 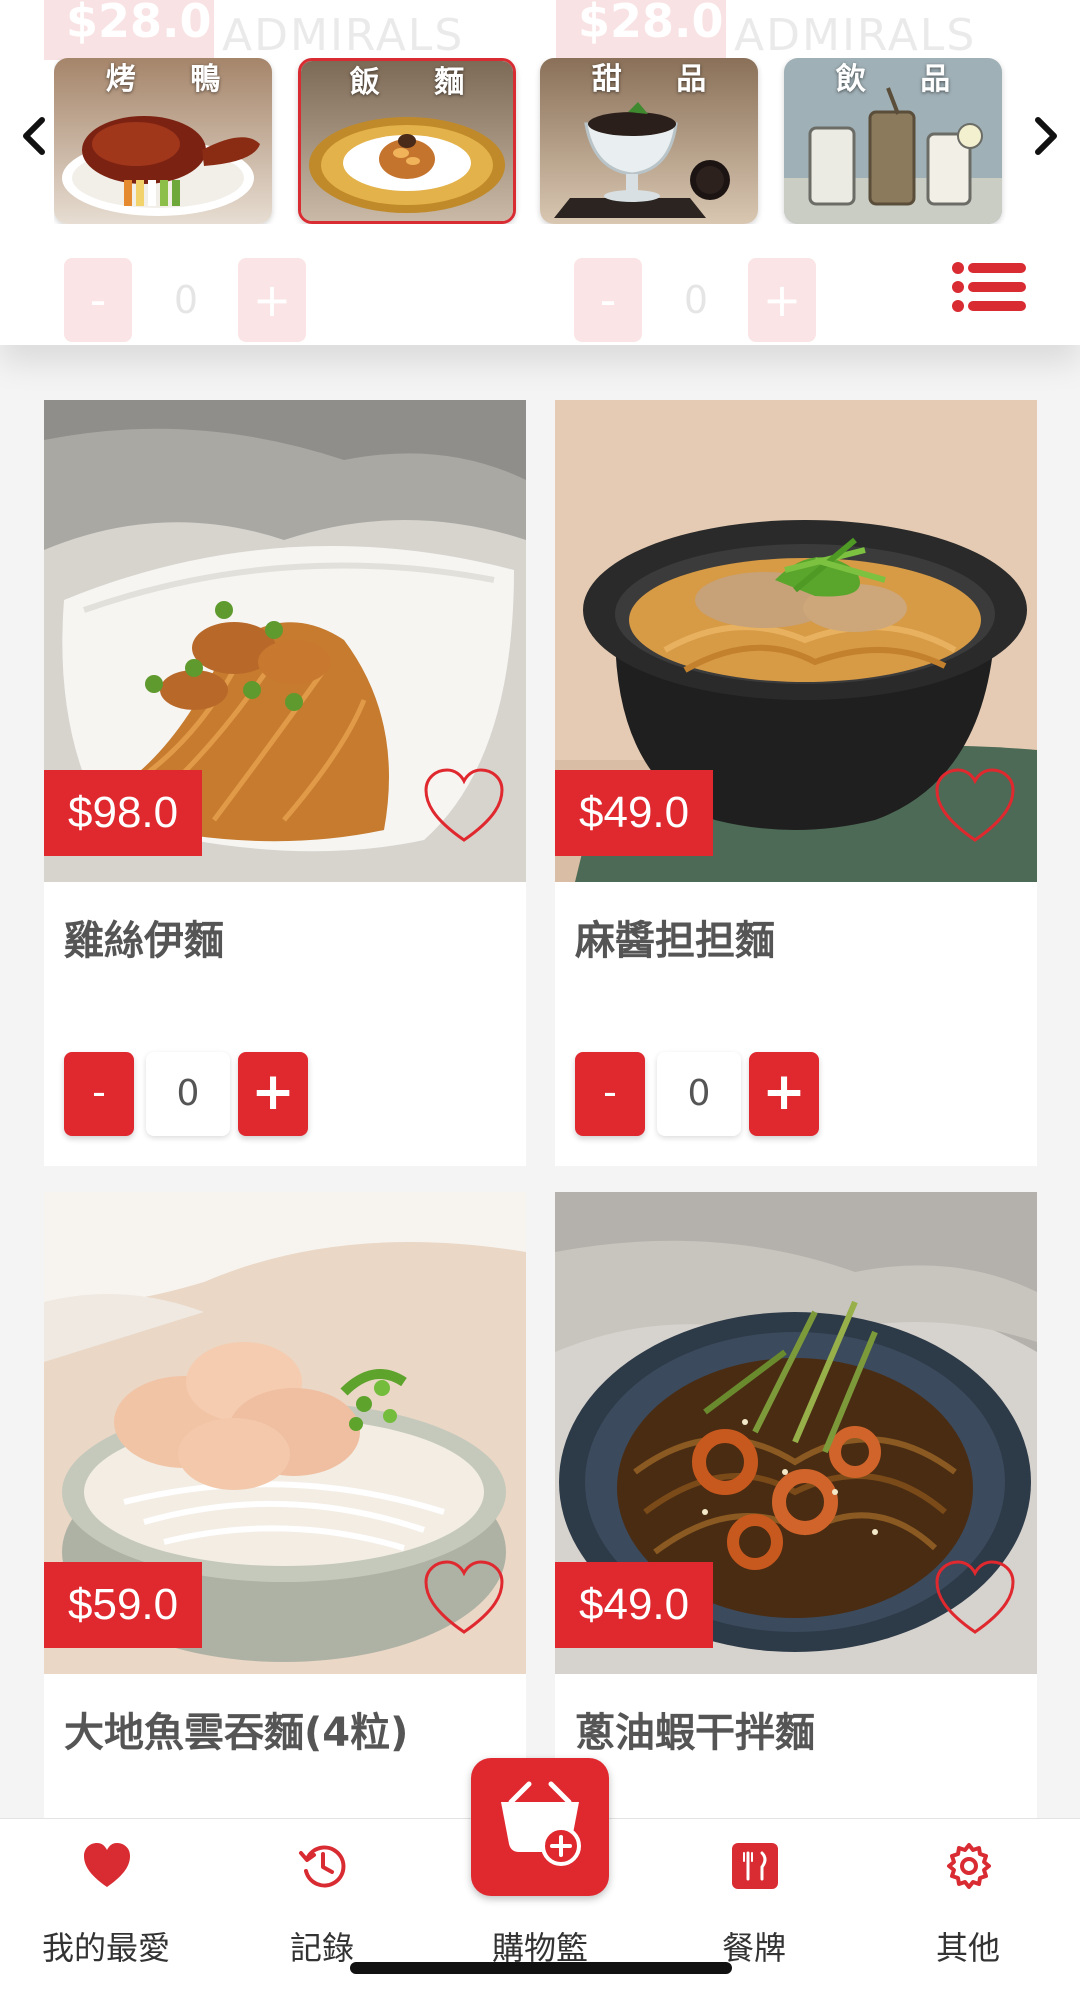 What do you see at coordinates (796, 1505) in the screenshot?
I see `product-card: $49.0 蔥油蝦干拌麵` at bounding box center [796, 1505].